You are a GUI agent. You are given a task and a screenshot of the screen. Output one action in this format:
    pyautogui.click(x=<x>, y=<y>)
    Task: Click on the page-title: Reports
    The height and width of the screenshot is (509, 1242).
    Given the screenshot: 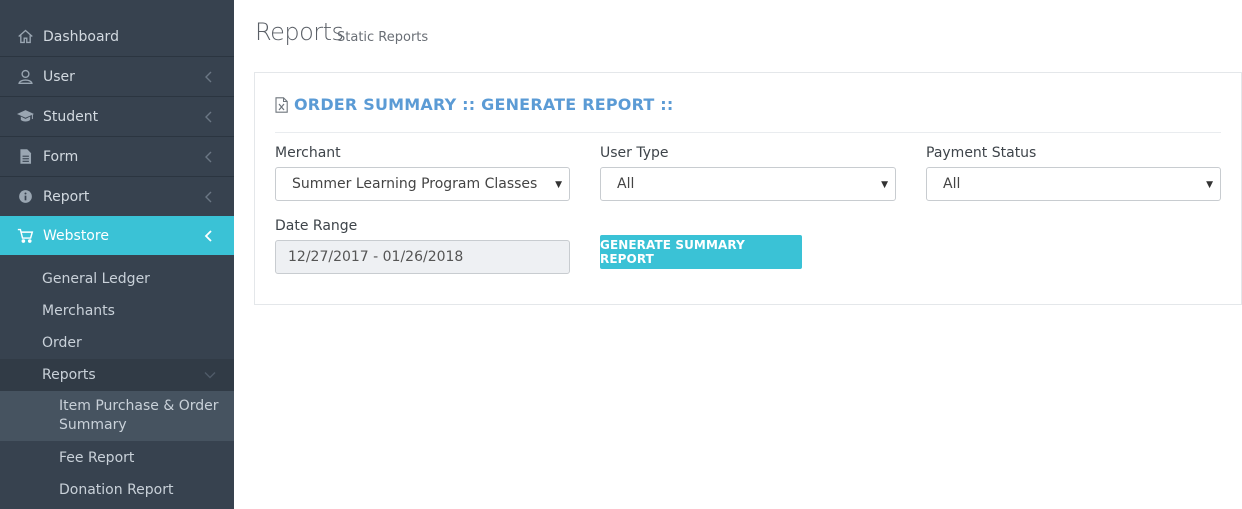 What is the action you would take?
    pyautogui.click(x=299, y=32)
    